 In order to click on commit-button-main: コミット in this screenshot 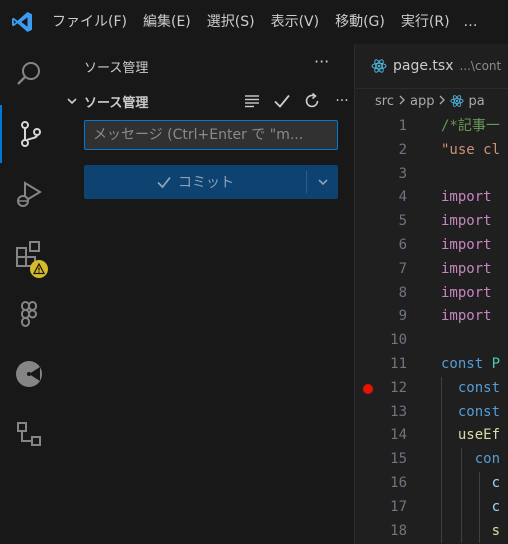, I will do `click(195, 182)`.